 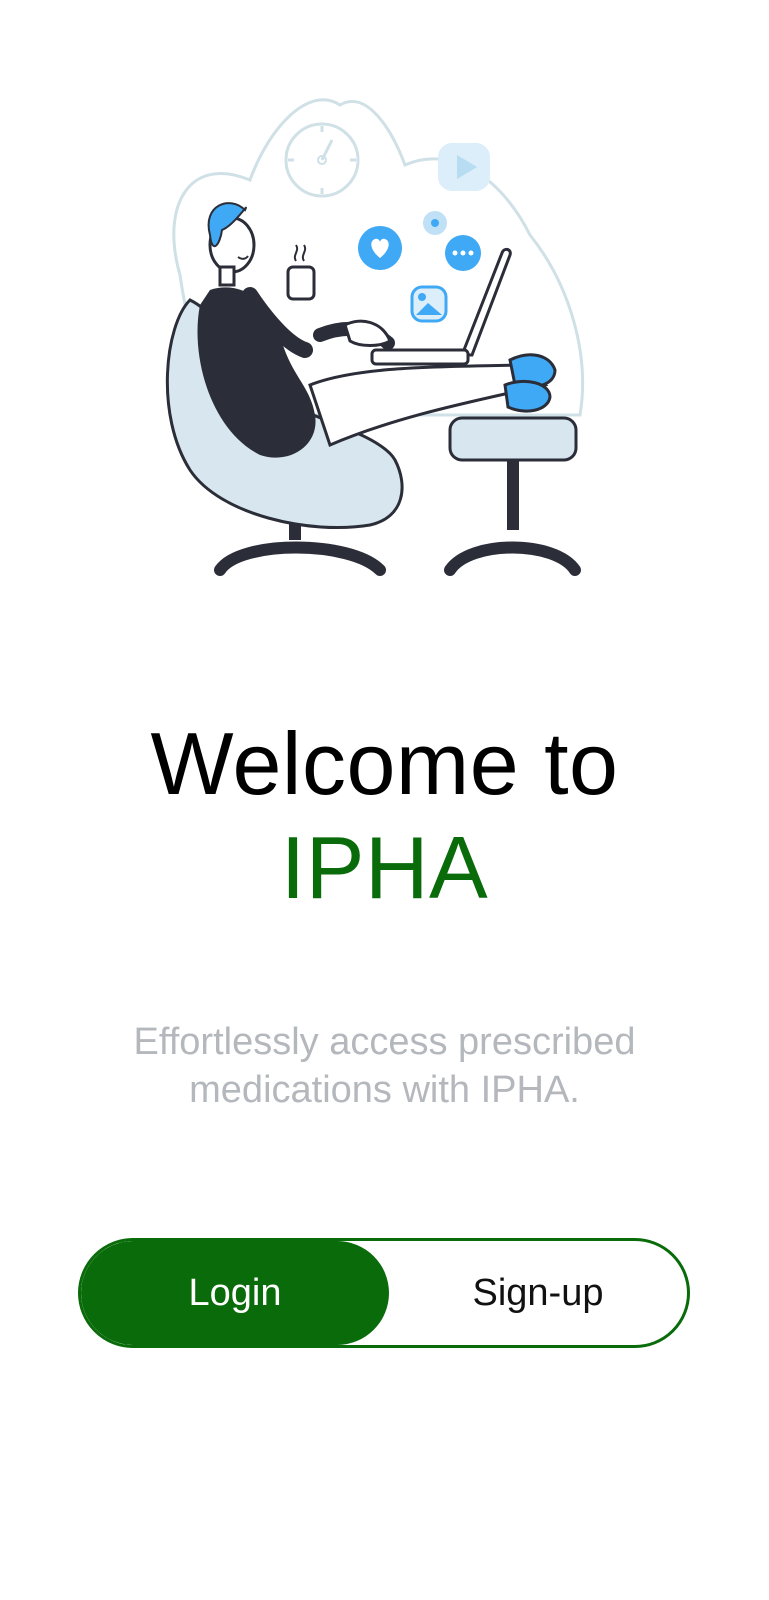 I want to click on subtitle-line-2: medications with IPHA., so click(x=384, y=1090).